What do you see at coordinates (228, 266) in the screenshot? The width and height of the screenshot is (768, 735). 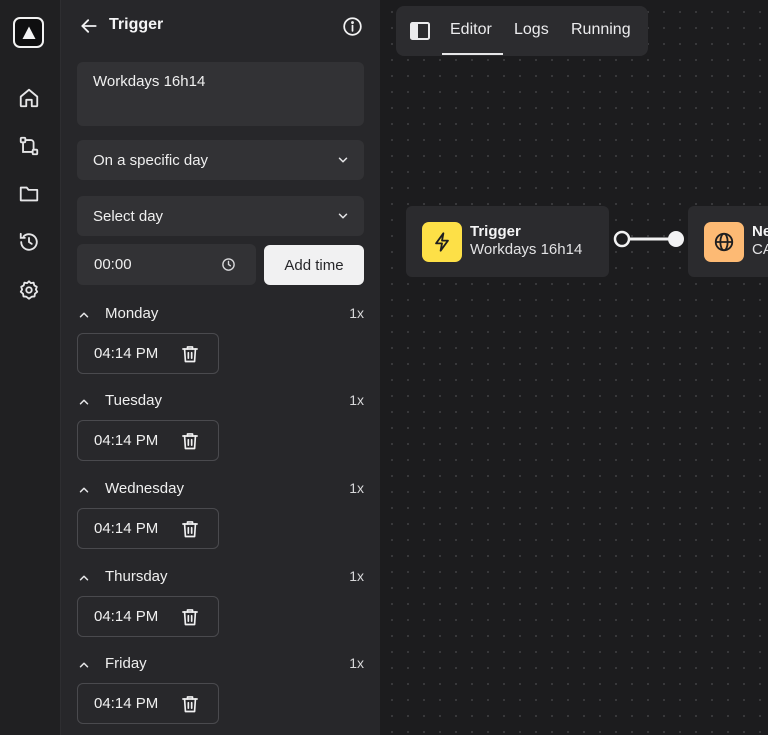 I see `clock-icon` at bounding box center [228, 266].